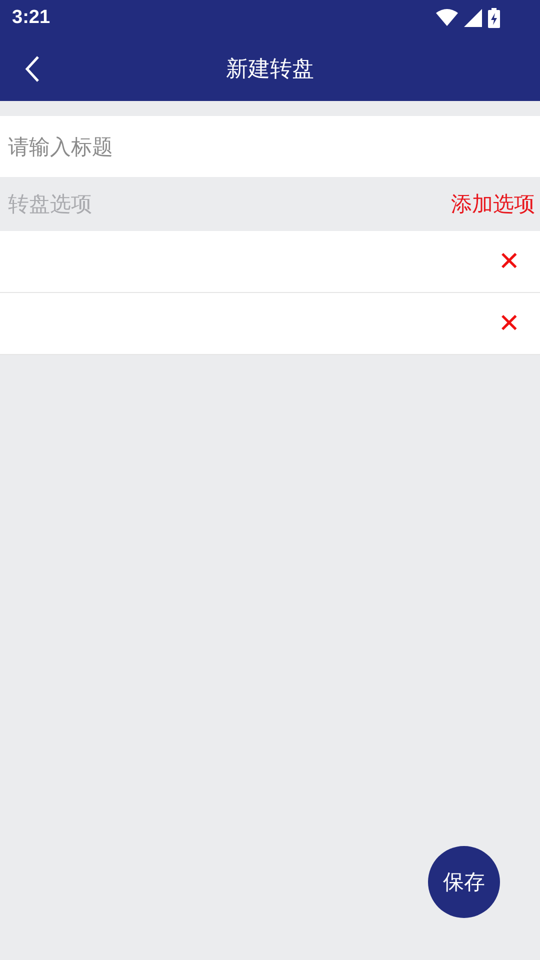  What do you see at coordinates (447, 18) in the screenshot?
I see `wifi-icon` at bounding box center [447, 18].